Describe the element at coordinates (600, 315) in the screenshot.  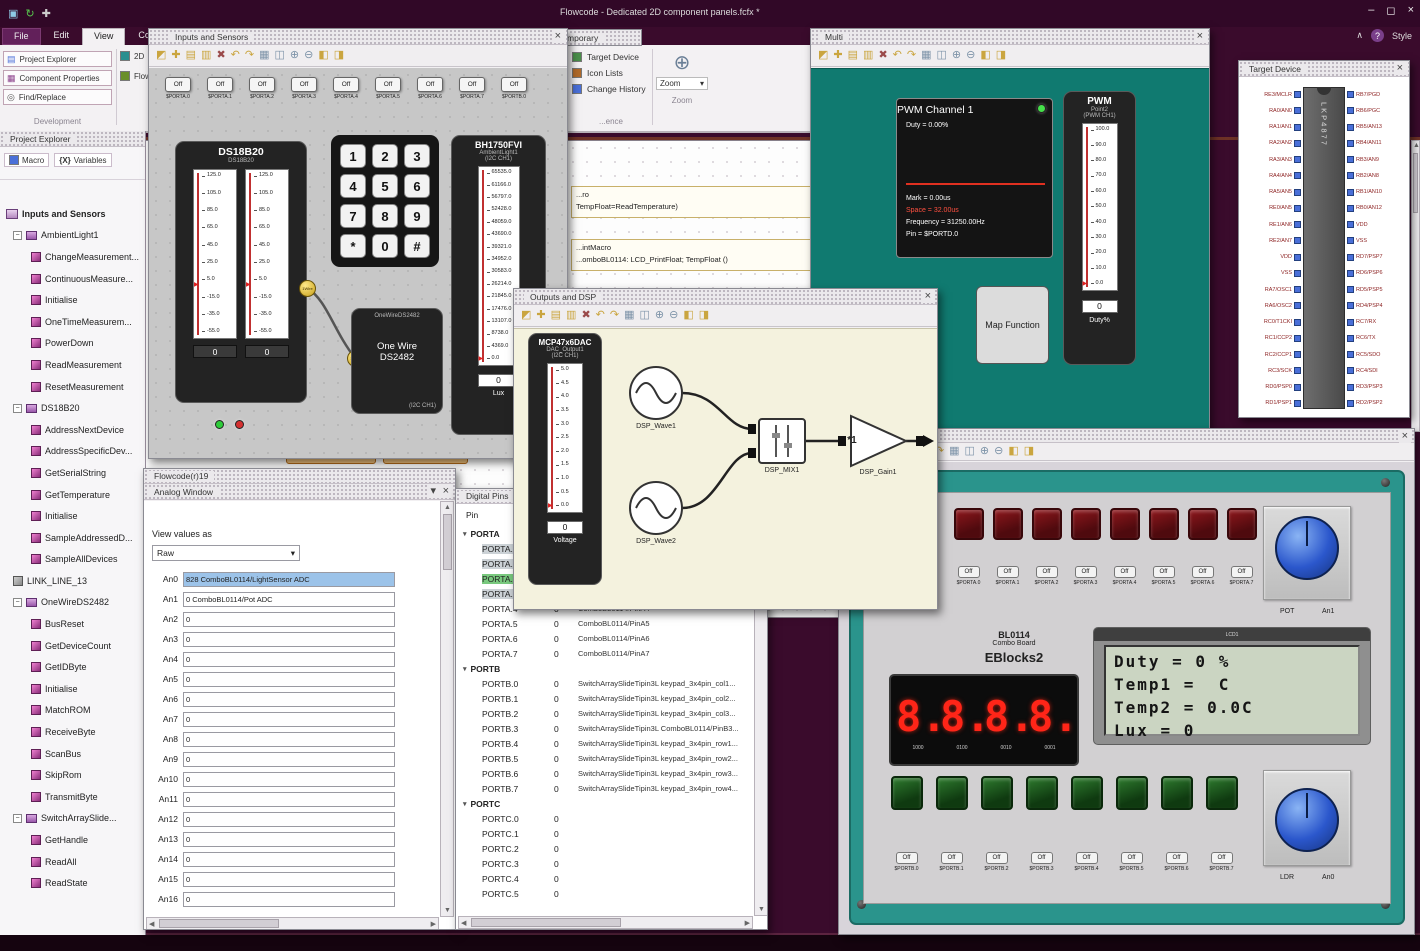
I see `undo-icon: ↶` at that location.